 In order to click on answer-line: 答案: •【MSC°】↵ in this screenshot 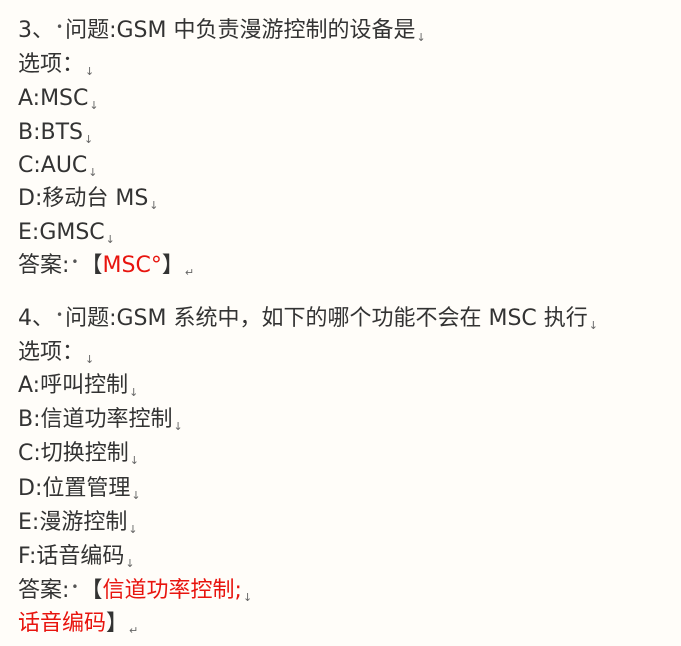, I will do `click(106, 267)`.